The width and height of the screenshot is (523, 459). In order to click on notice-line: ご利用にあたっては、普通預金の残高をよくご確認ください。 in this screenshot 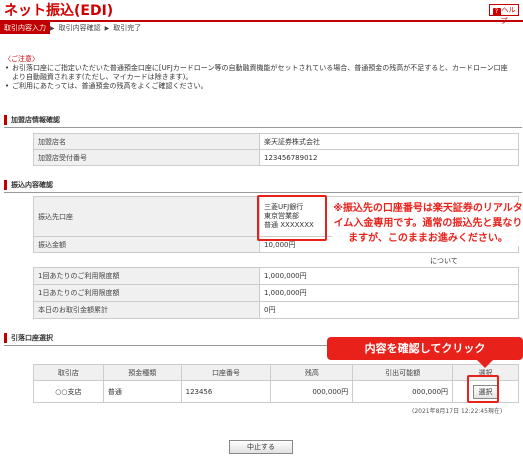, I will do `click(259, 86)`.